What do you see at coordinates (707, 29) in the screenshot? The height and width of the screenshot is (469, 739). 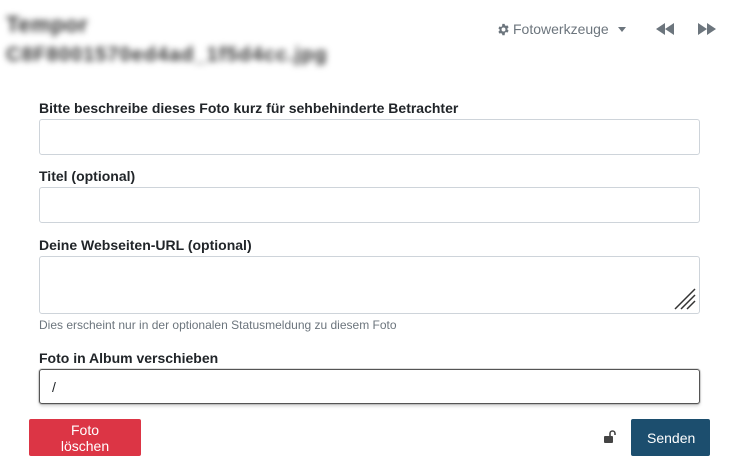 I see `fast-forward-icon` at bounding box center [707, 29].